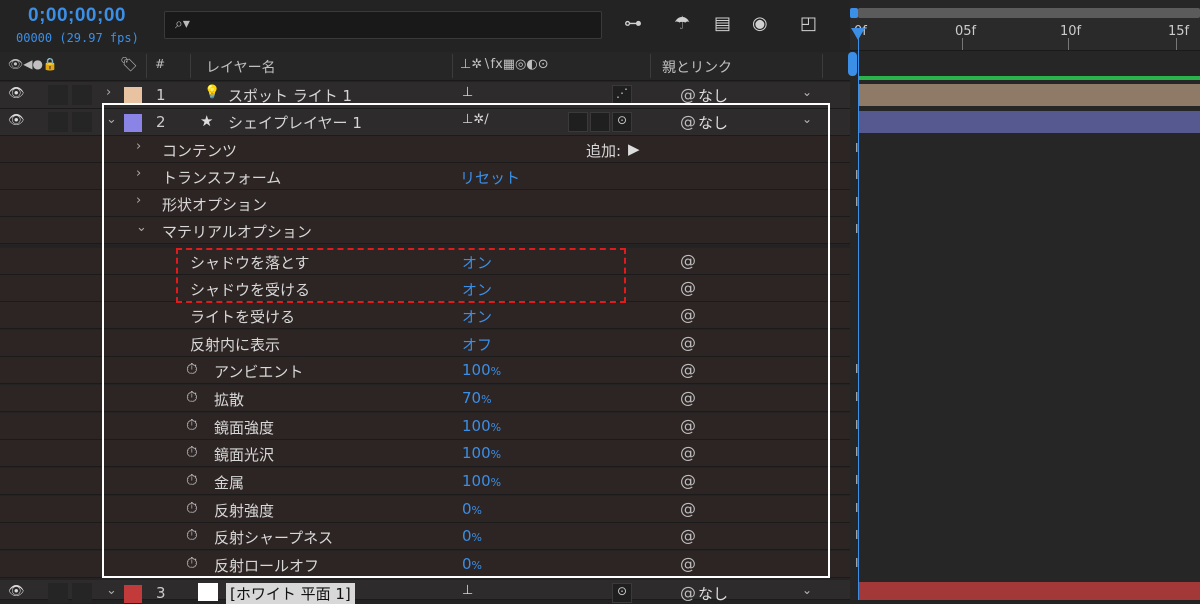 The height and width of the screenshot is (604, 1200). Describe the element at coordinates (33, 64) in the screenshot. I see `av-features-icon: 👁◀●🔒` at that location.